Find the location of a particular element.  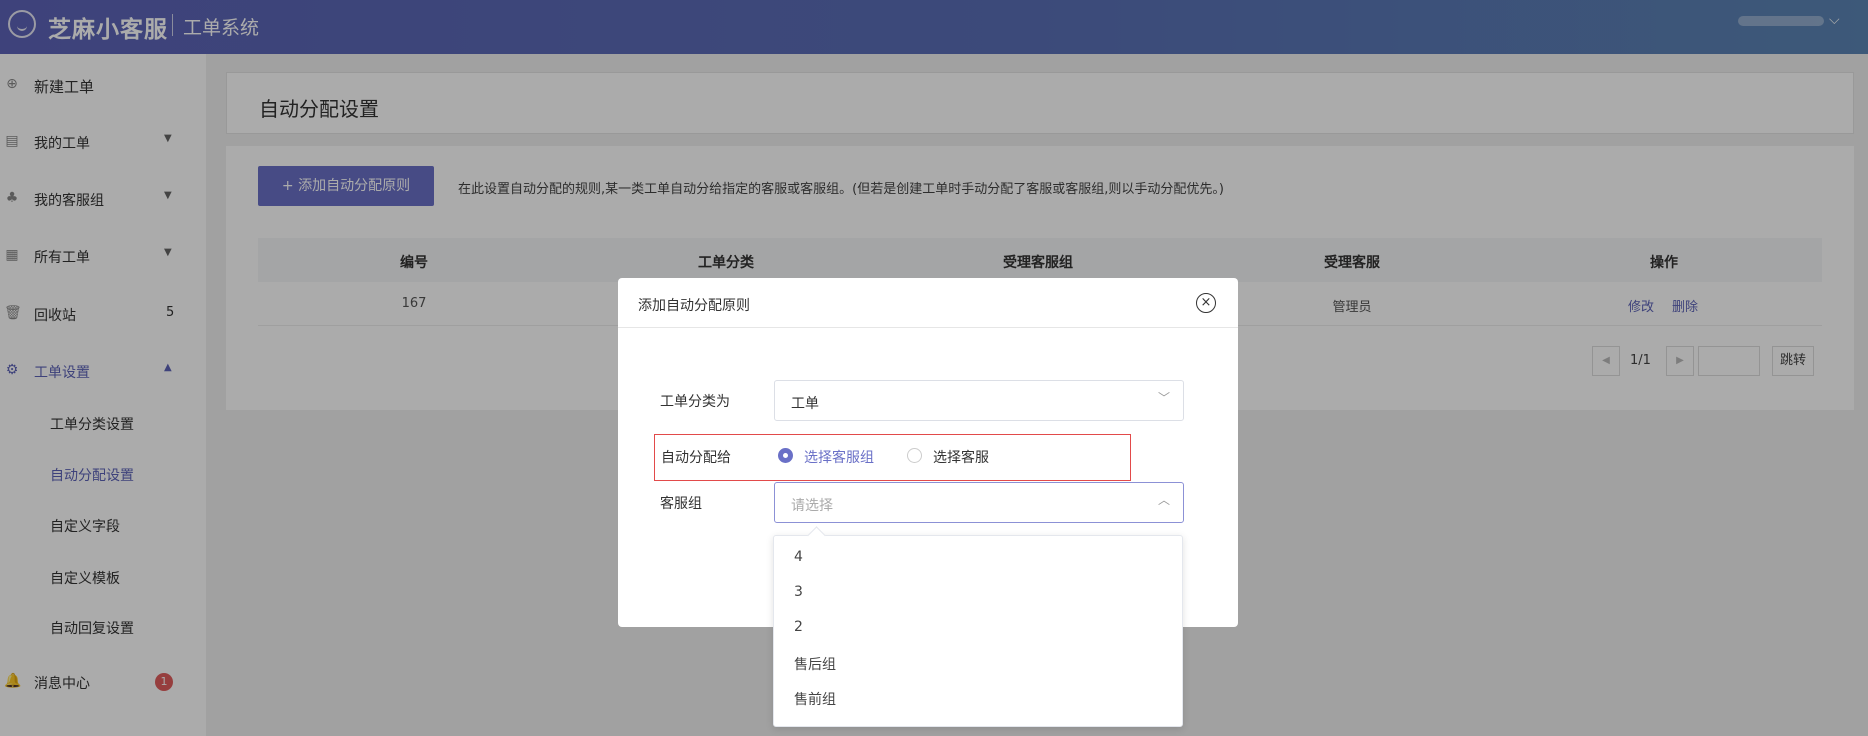

radio-group-option is located at coordinates (785, 455).